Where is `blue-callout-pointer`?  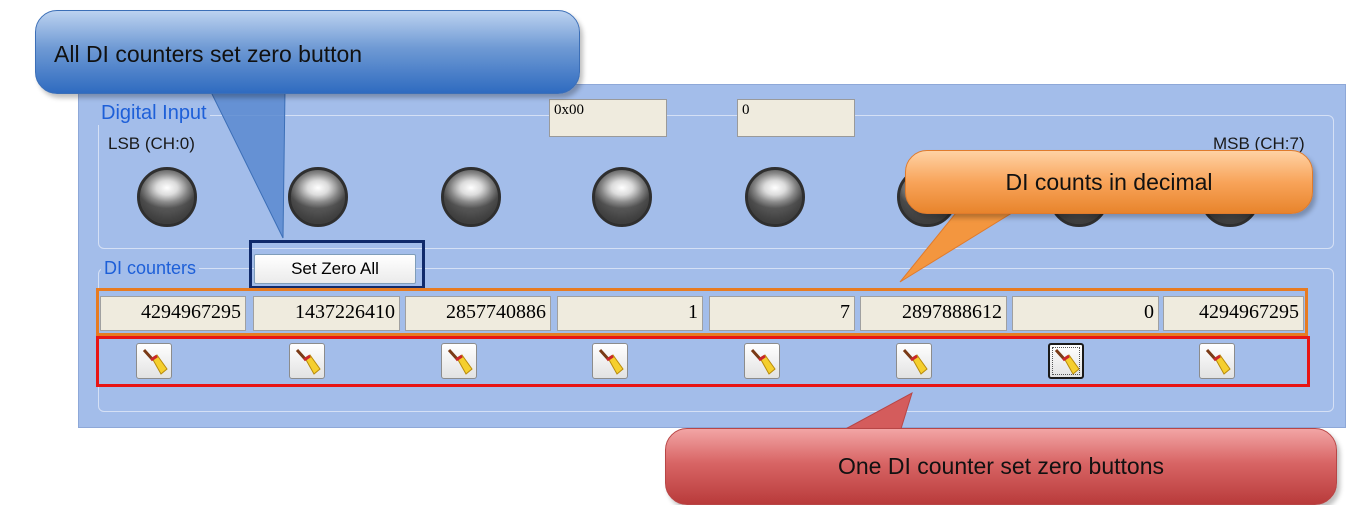
blue-callout-pointer is located at coordinates (247, 164).